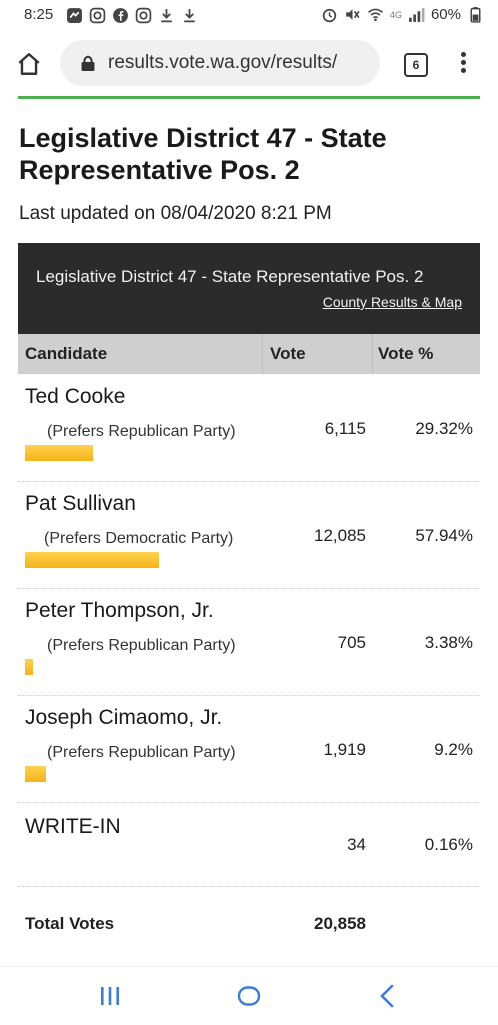 This screenshot has width=498, height=1025. What do you see at coordinates (387, 996) in the screenshot?
I see `back-icon` at bounding box center [387, 996].